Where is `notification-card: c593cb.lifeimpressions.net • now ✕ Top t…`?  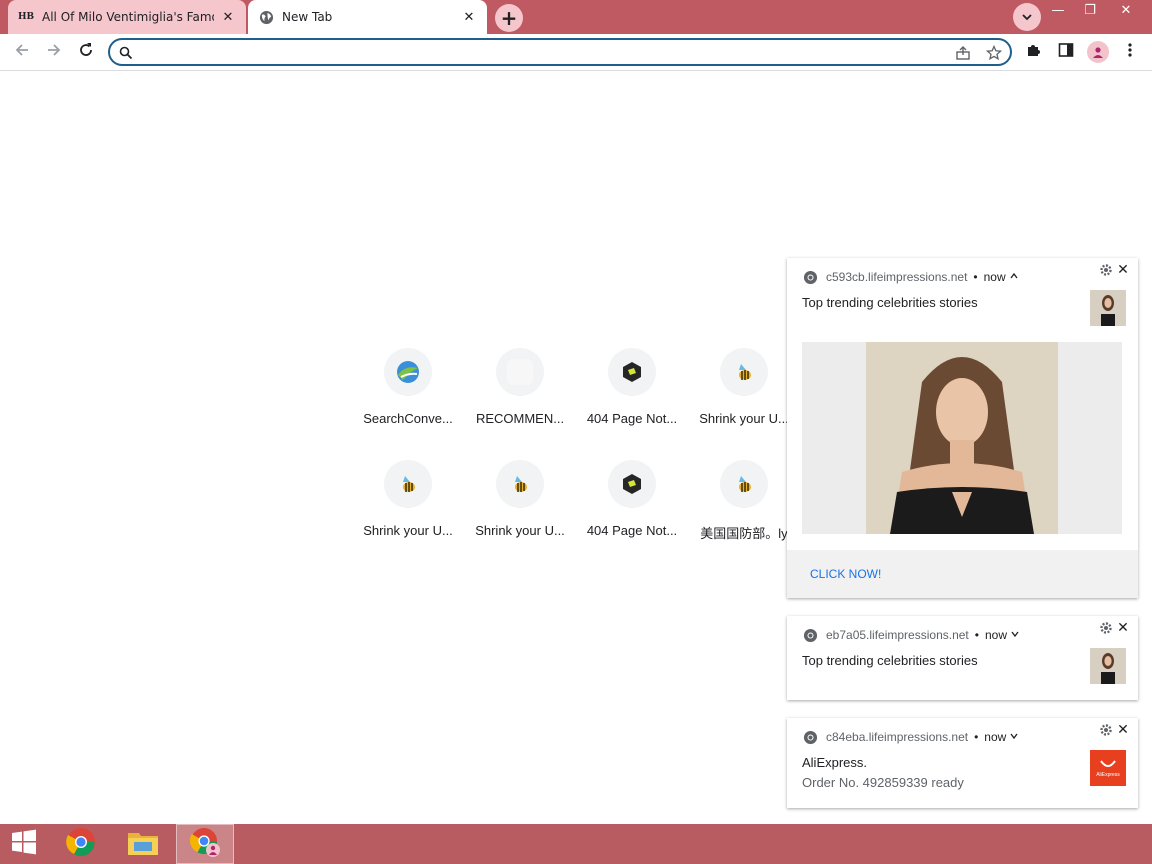 notification-card: c593cb.lifeimpressions.net • now ✕ Top t… is located at coordinates (962, 428).